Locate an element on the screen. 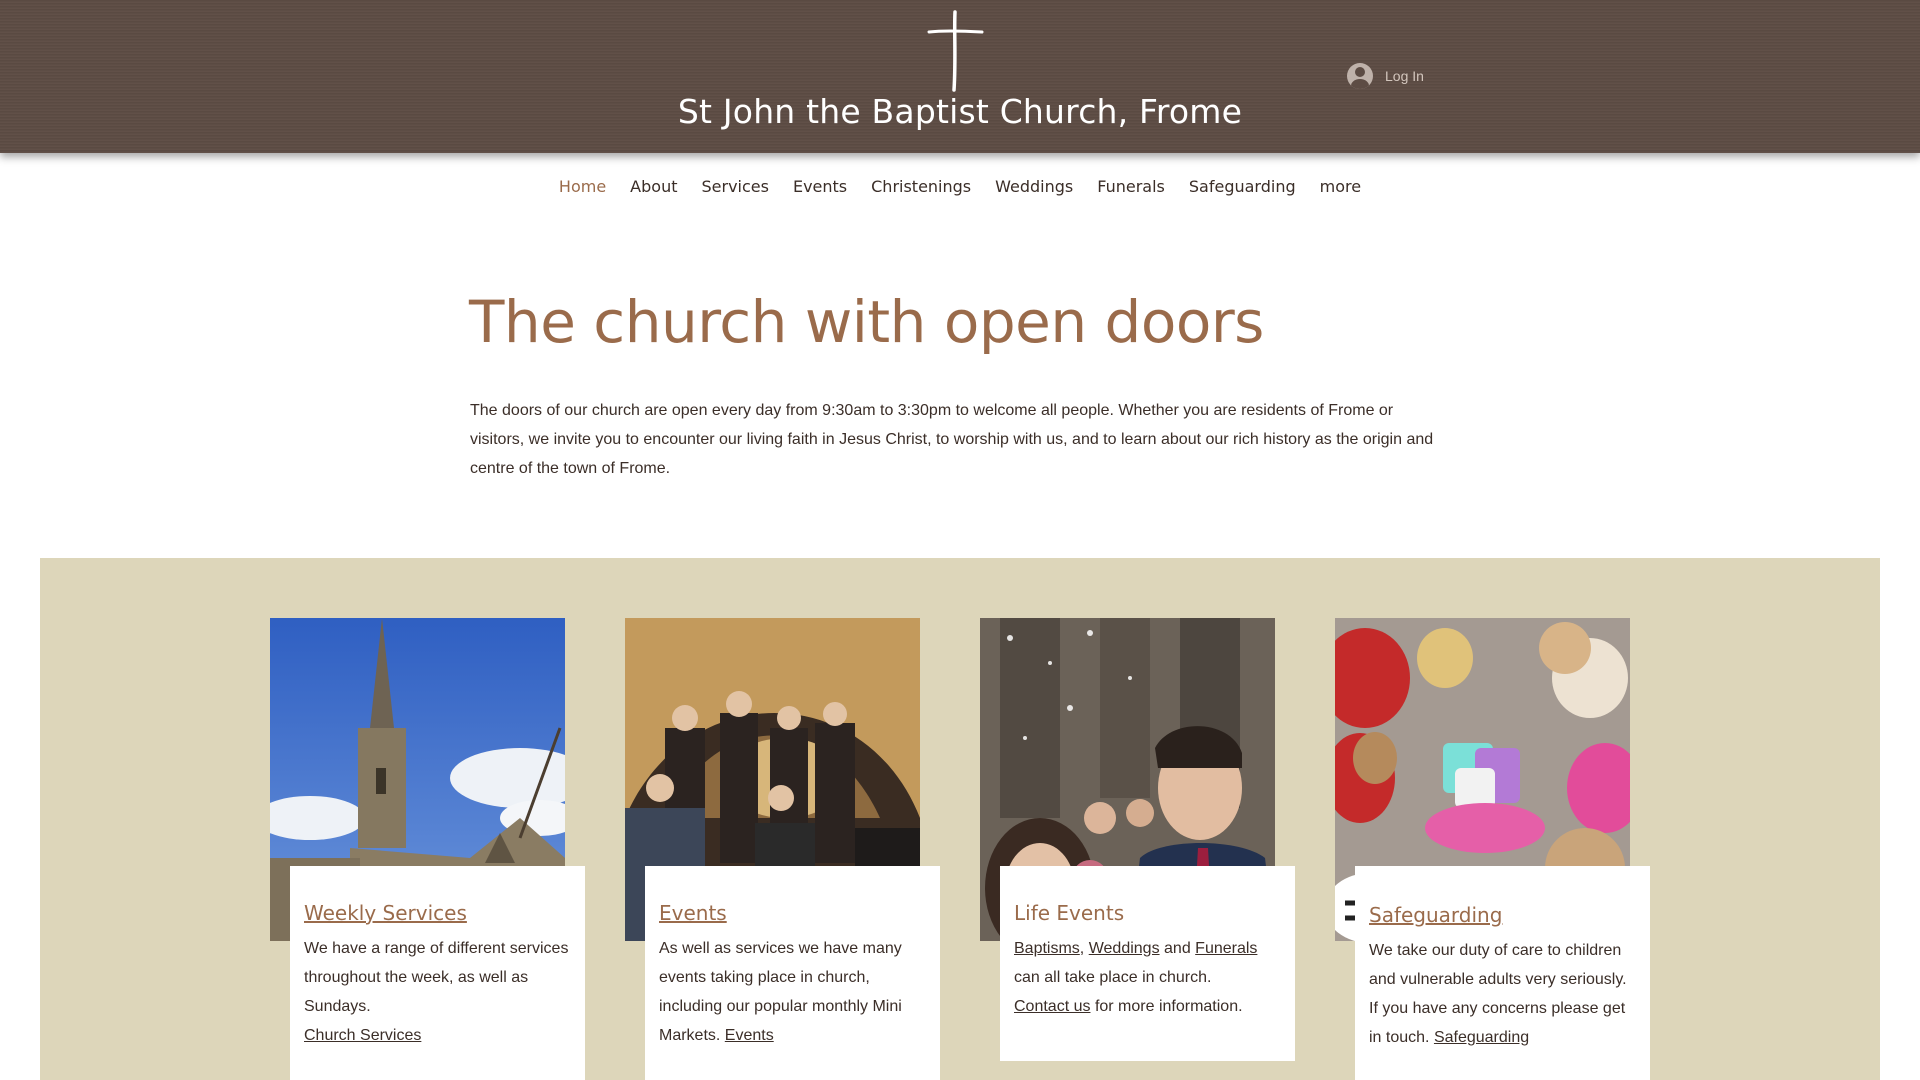 This screenshot has height=1080, width=1920. safeguarding-link: Safeguarding is located at coordinates (1481, 1037).